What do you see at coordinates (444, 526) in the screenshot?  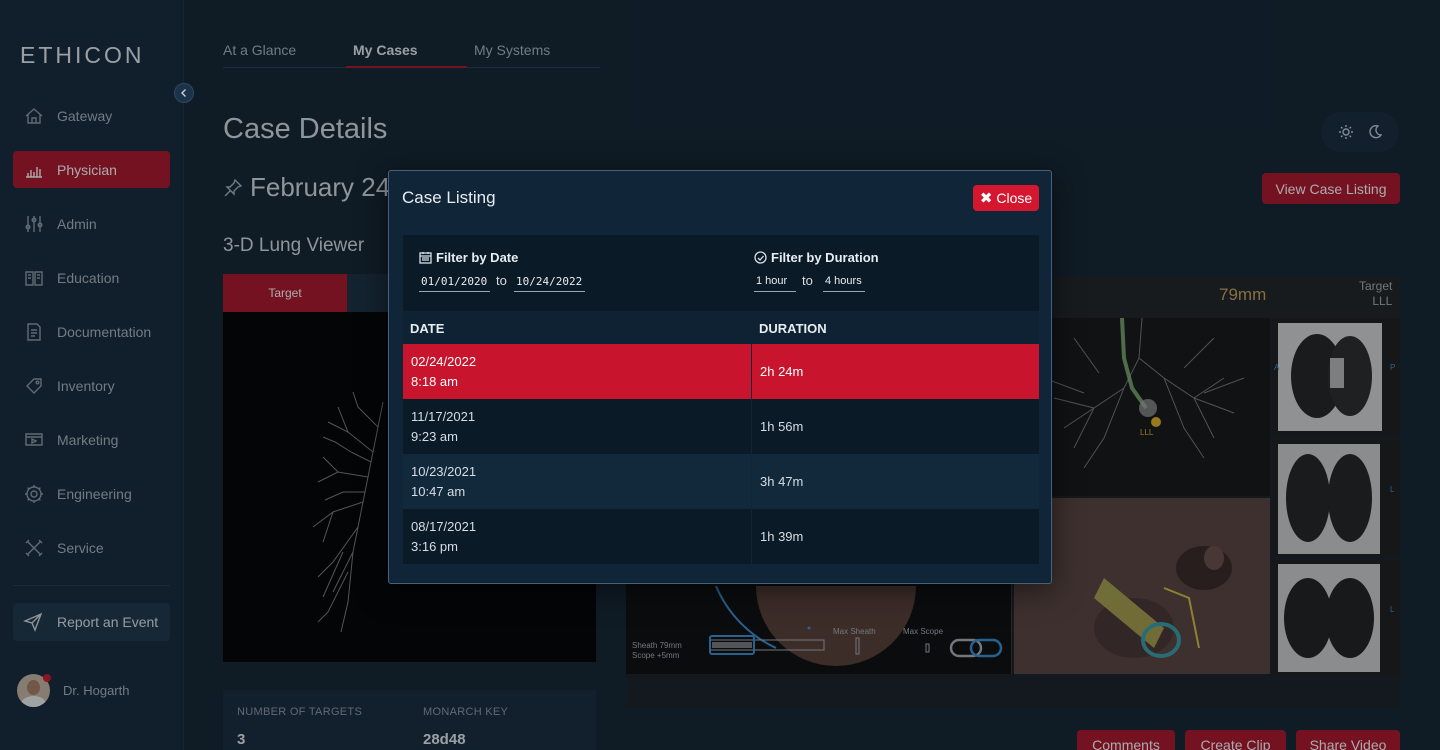 I see `row-date: 08/17/2021` at bounding box center [444, 526].